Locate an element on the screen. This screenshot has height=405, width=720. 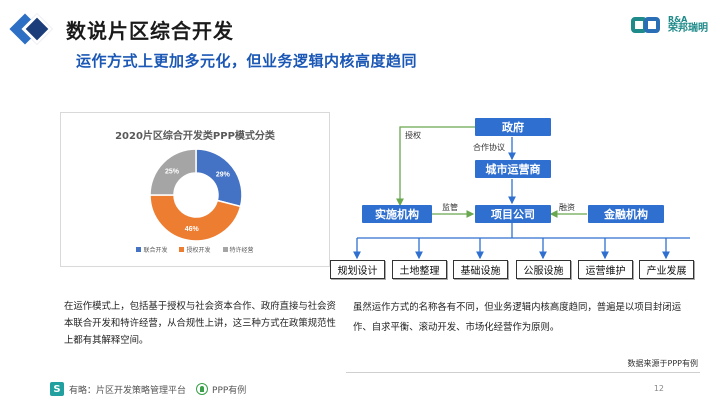
output-infrastructure: 基础设施 is located at coordinates (480, 269).